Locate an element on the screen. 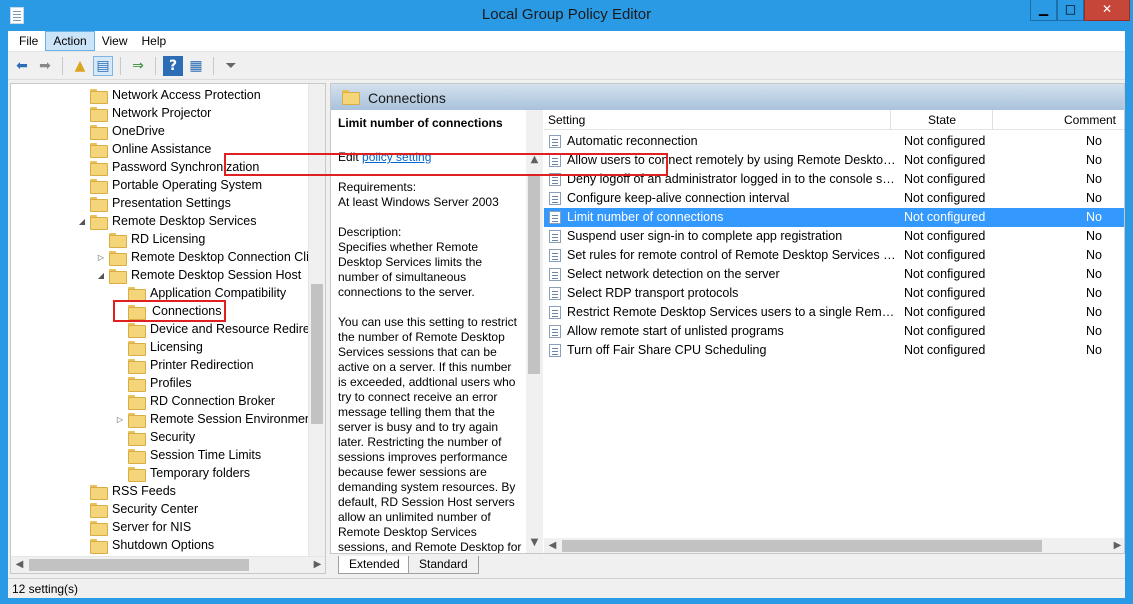 The width and height of the screenshot is (1133, 604). tree-item: Network Projector is located at coordinates (144, 113).